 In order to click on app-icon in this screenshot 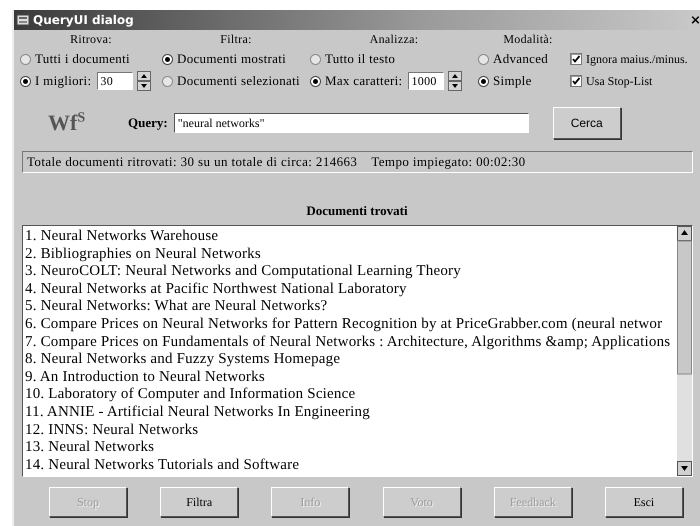, I will do `click(23, 20)`.